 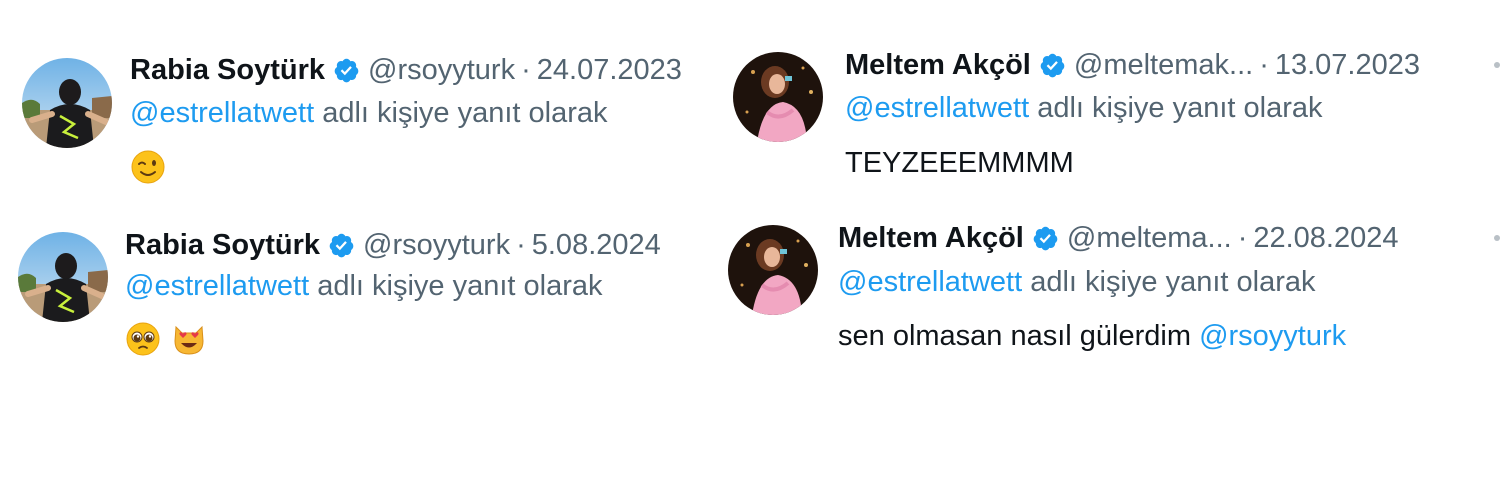 I want to click on tweet-header: Meltem Akçöl @meltemak... · 13.07.2023, so click(x=1132, y=65).